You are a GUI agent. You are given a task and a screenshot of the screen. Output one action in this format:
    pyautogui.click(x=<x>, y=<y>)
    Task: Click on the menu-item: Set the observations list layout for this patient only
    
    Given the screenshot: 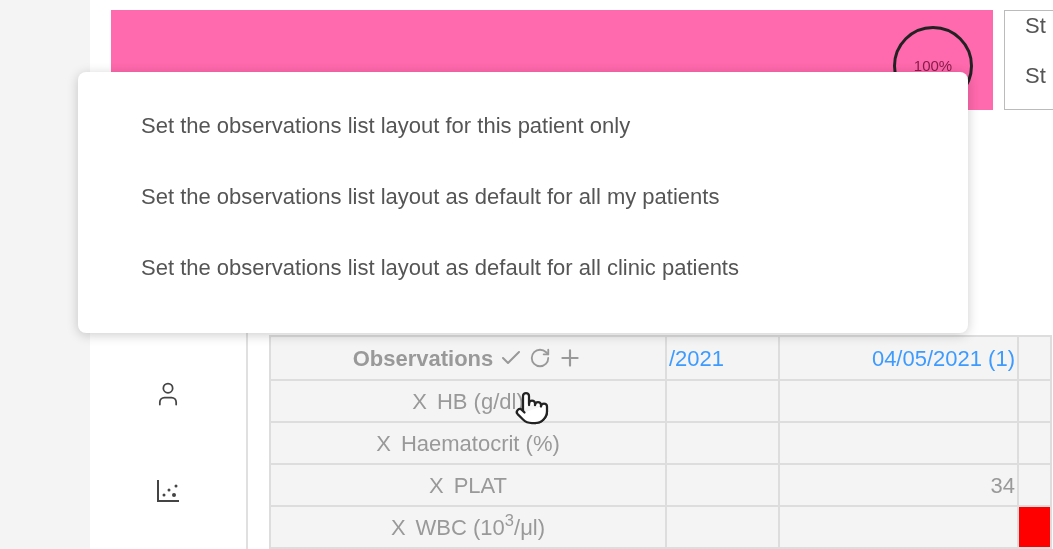 What is the action you would take?
    pyautogui.click(x=554, y=126)
    